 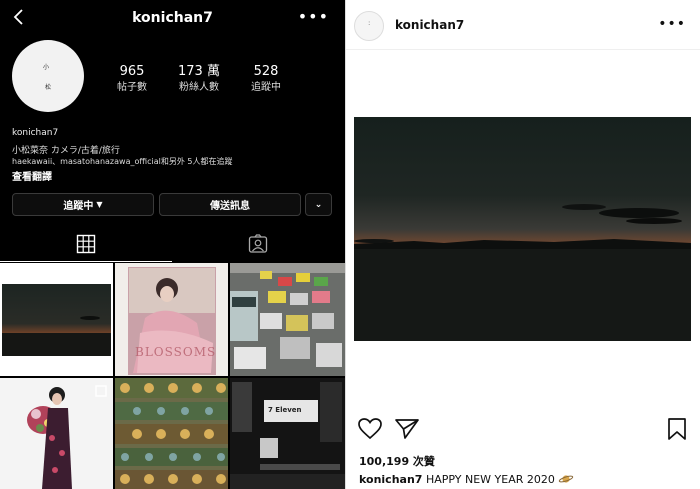 I want to click on flowers-thumbnail, so click(x=56, y=433).